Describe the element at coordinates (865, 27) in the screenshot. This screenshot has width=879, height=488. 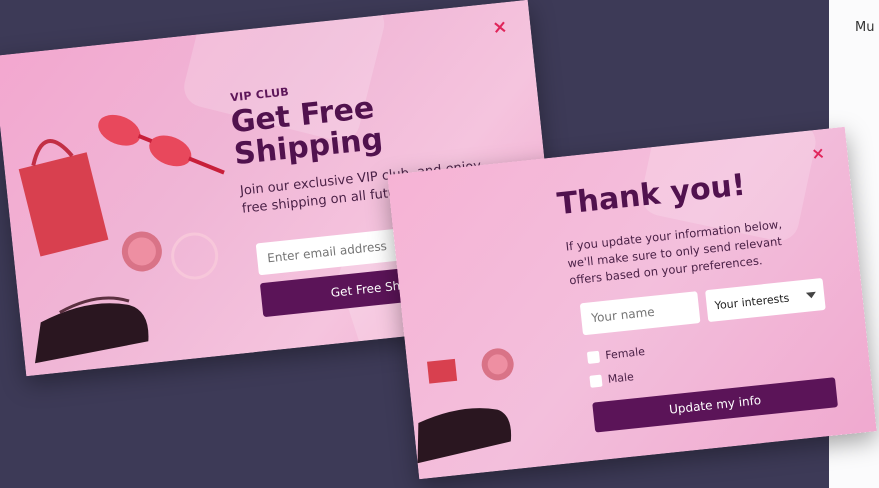
I see `panel-label: Mu` at that location.